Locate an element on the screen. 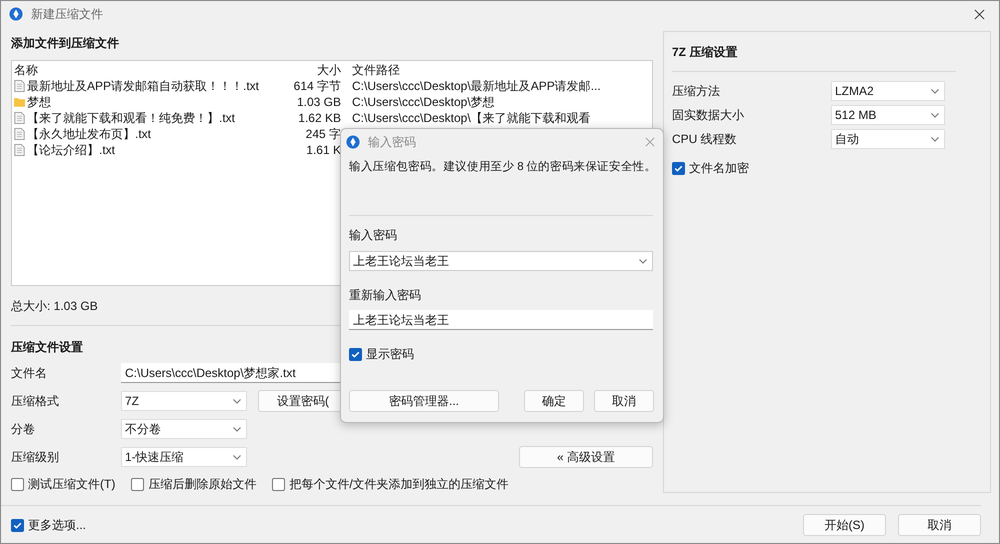 The width and height of the screenshot is (1000, 544). file-size: 1.03 GB is located at coordinates (318, 102).